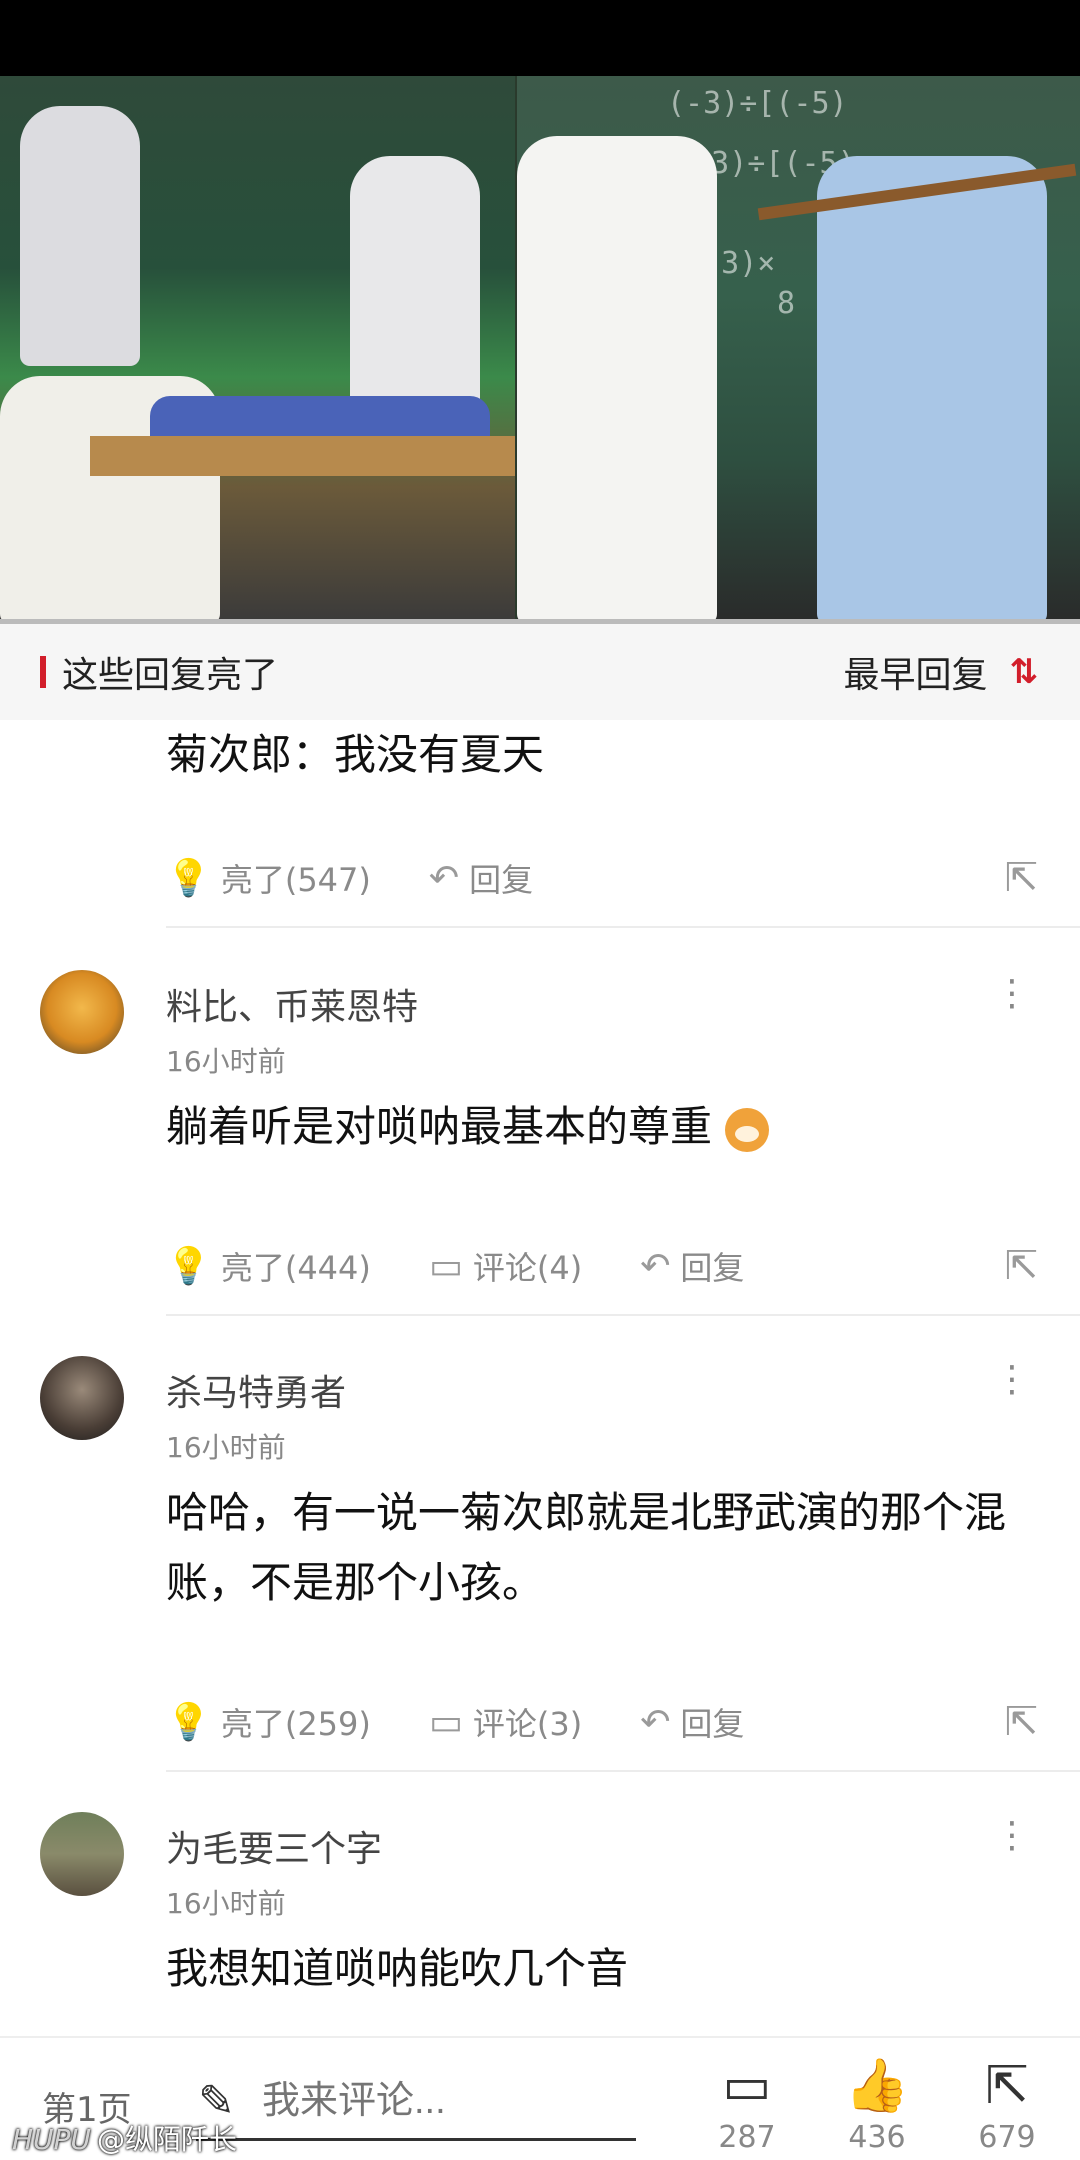  I want to click on like-button: 💡 亮了(547), so click(268, 878).